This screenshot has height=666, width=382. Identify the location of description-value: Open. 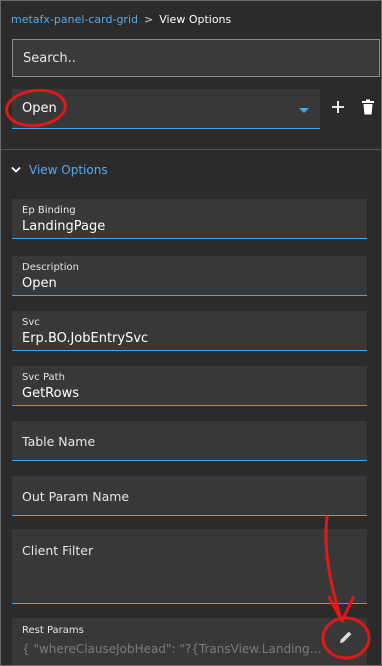
(39, 283).